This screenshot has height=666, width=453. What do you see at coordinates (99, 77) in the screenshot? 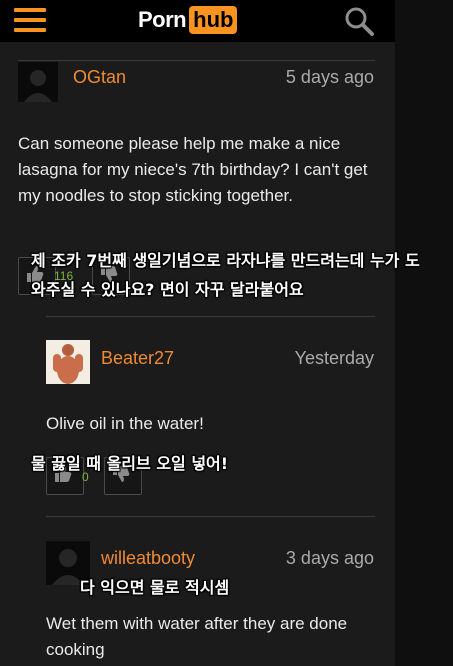
I see `comment-username: OGtan` at bounding box center [99, 77].